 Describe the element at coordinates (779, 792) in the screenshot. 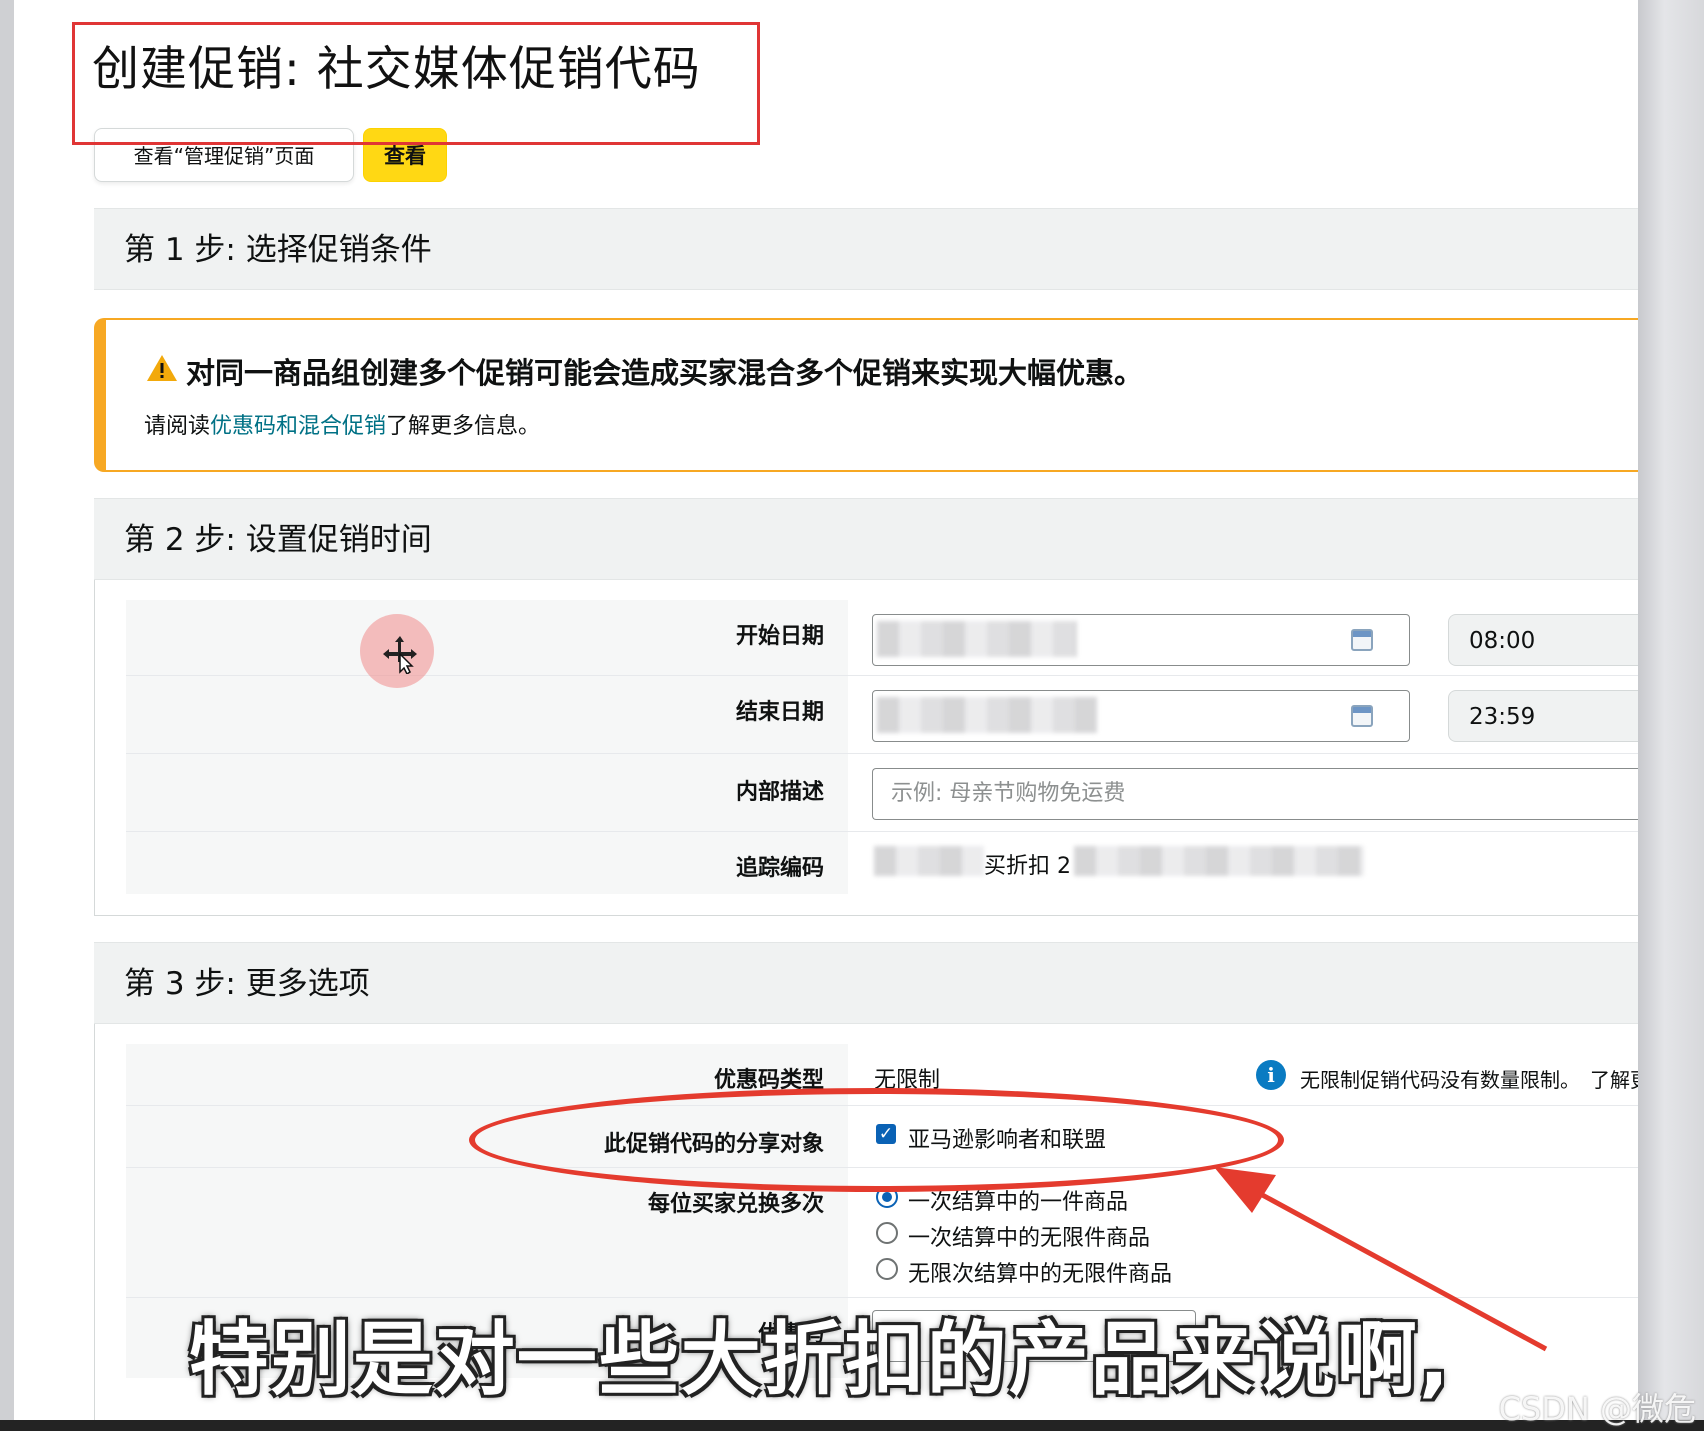

I see `description-label: 内部描述` at that location.